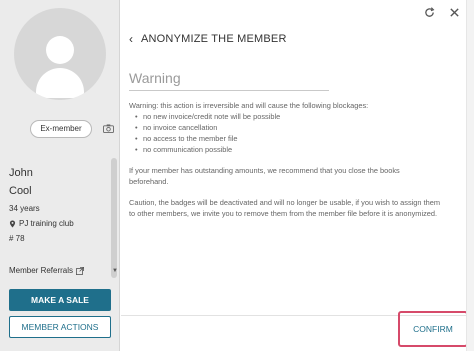  What do you see at coordinates (114, 218) in the screenshot?
I see `sidebar-scrollbar` at bounding box center [114, 218].